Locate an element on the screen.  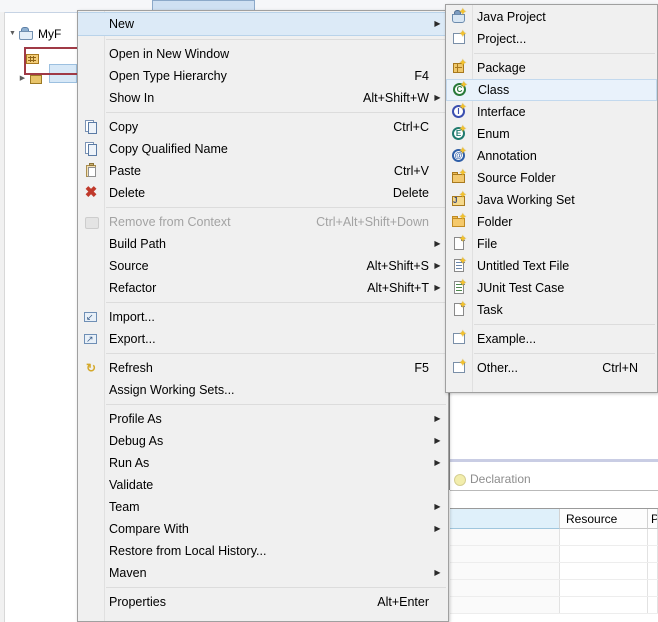
declaration-view-tab: Declaration is located at coordinates (554, 479).